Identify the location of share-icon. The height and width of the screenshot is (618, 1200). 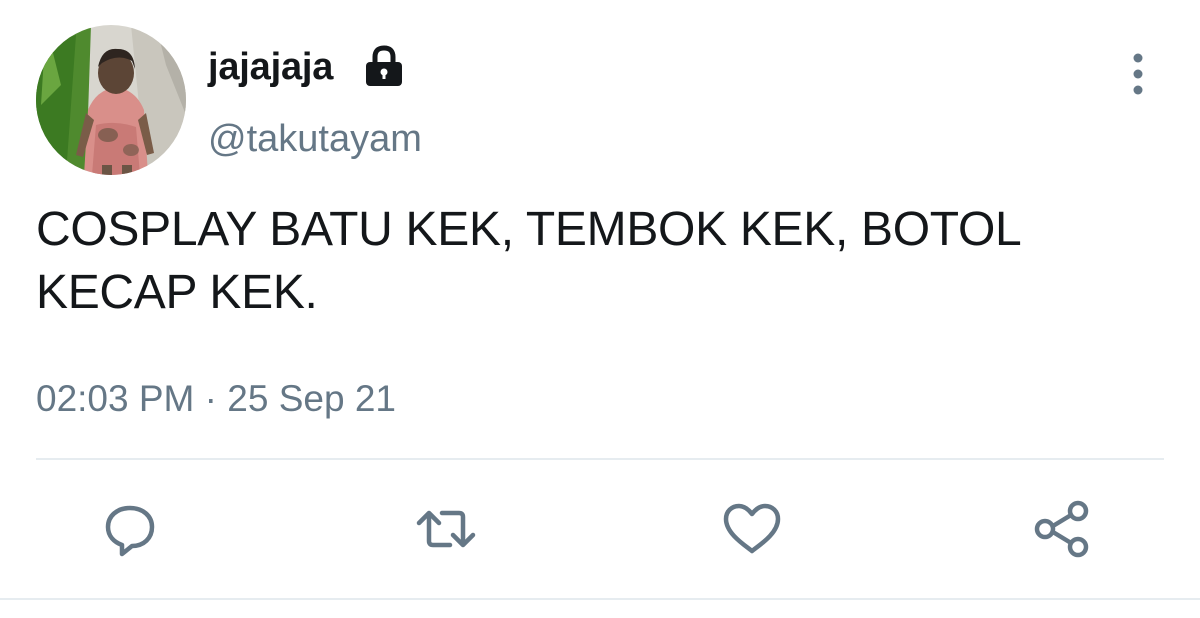
(1061, 529).